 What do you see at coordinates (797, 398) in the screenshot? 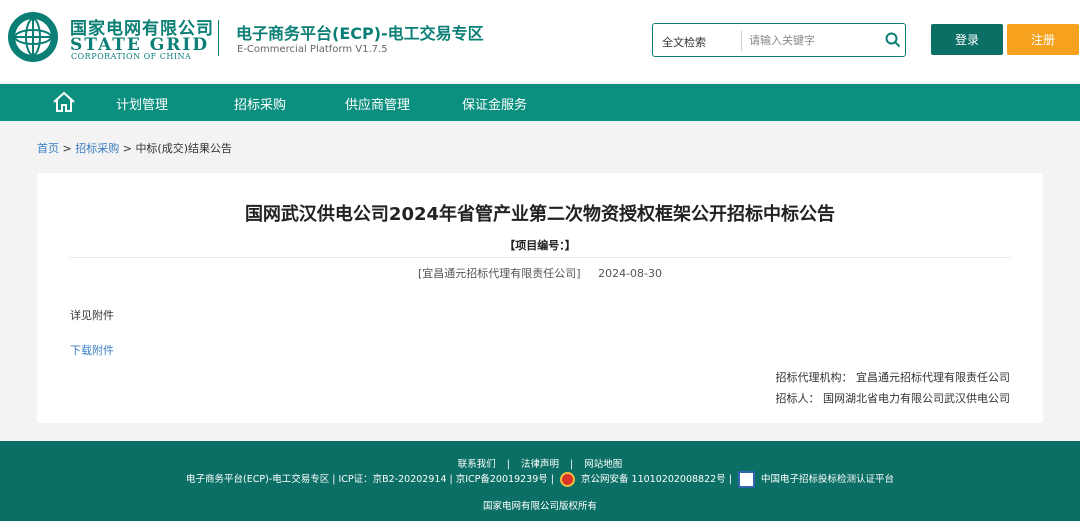
I see `tenderer-label: 招标人：` at bounding box center [797, 398].